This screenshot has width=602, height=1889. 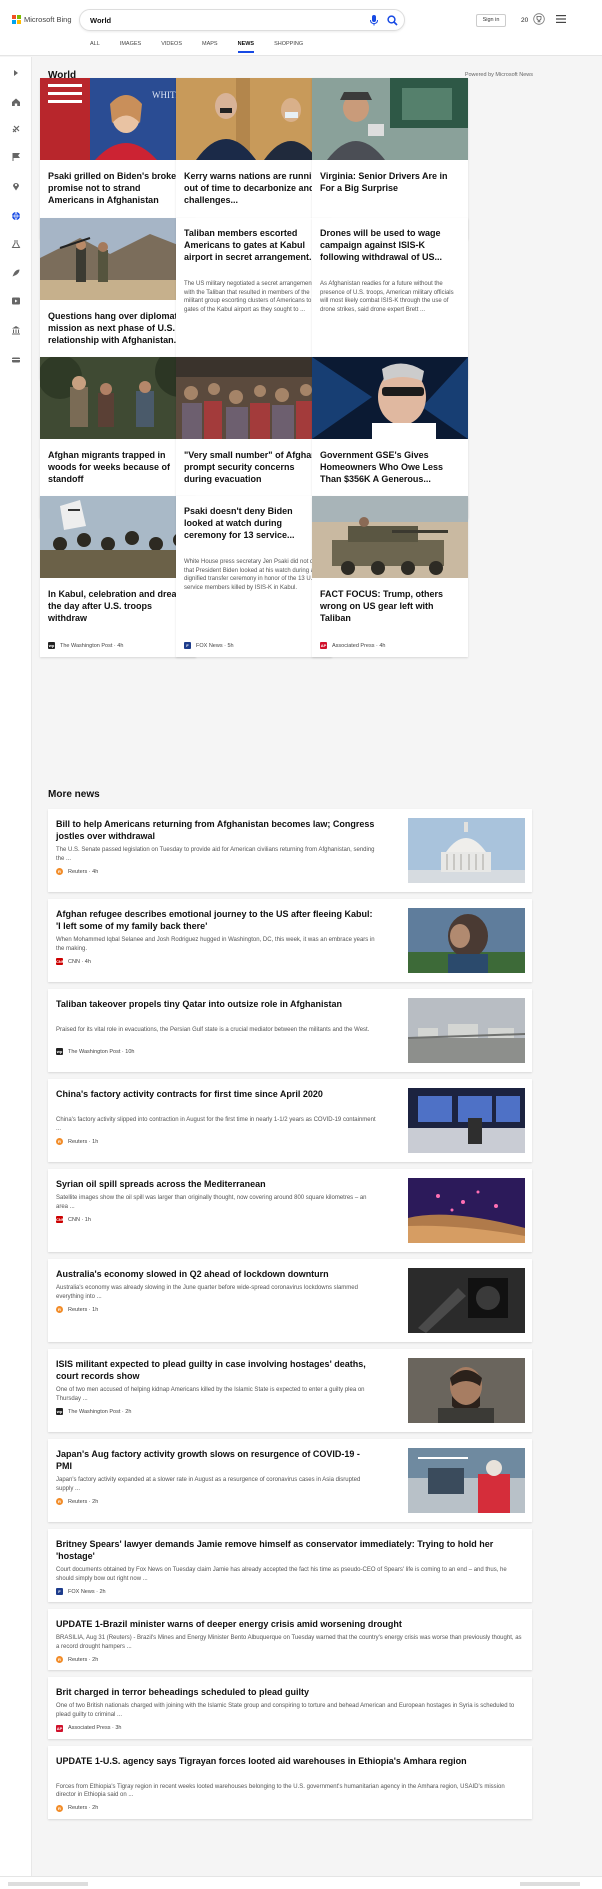 I want to click on rewards-trophy-icon, so click(x=539, y=19).